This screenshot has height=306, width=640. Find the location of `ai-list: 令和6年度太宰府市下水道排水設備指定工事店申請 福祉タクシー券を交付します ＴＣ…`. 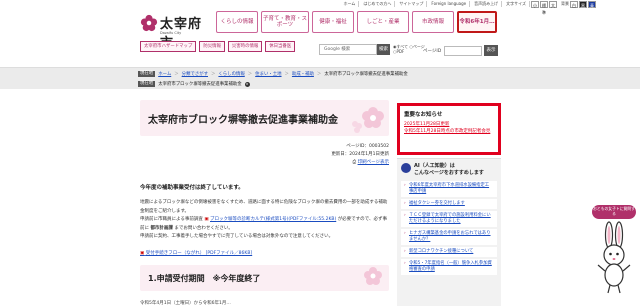

ai-list: 令和6年度太宰府市下水道排水設備指定工事店申請 福祉タクシー券を交付します ＴＣ… is located at coordinates (449, 229).